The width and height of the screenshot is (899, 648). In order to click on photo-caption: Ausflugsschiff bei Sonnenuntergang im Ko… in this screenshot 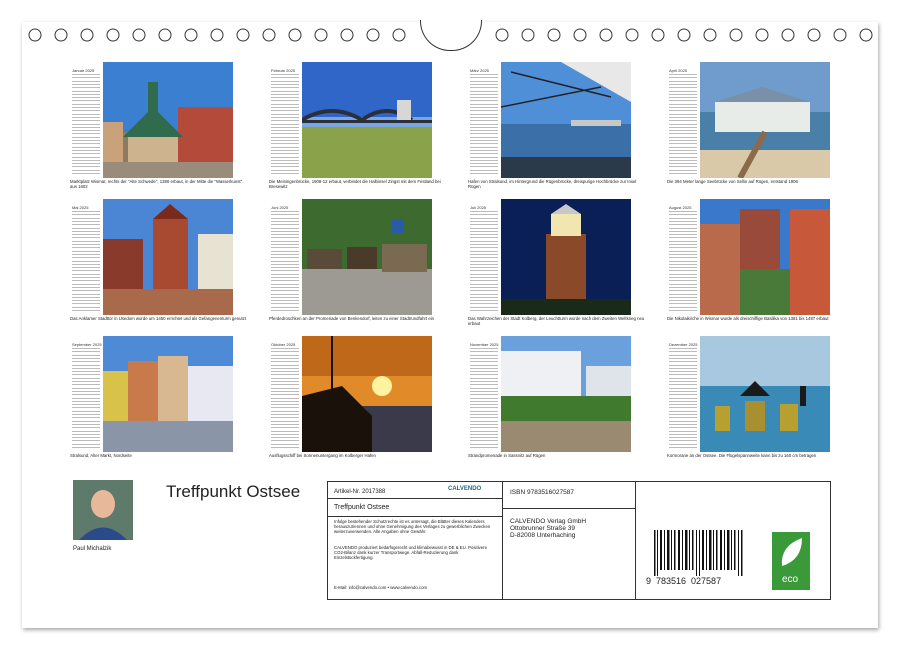, I will do `click(322, 455)`.